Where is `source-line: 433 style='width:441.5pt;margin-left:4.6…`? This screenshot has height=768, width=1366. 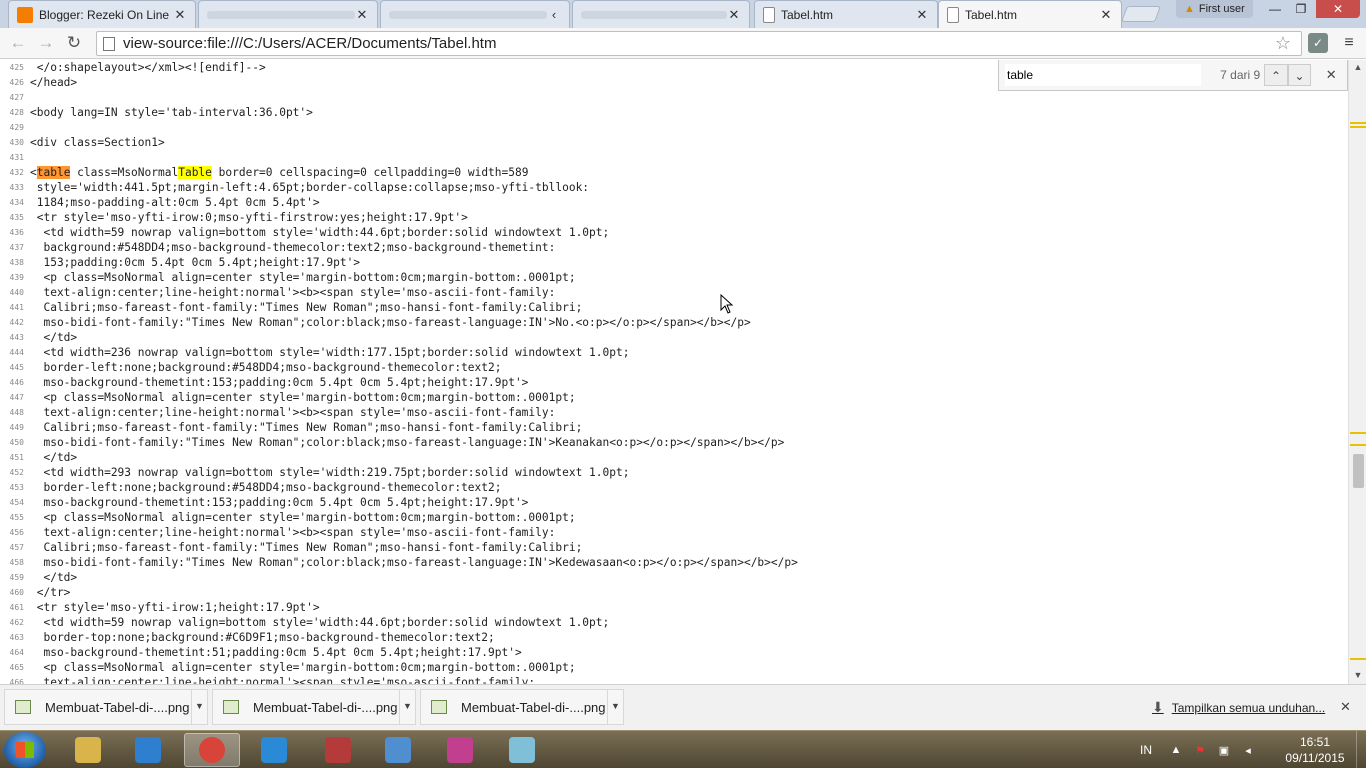 source-line: 433 style='width:441.5pt;margin-left:4.6… is located at coordinates (674, 187).